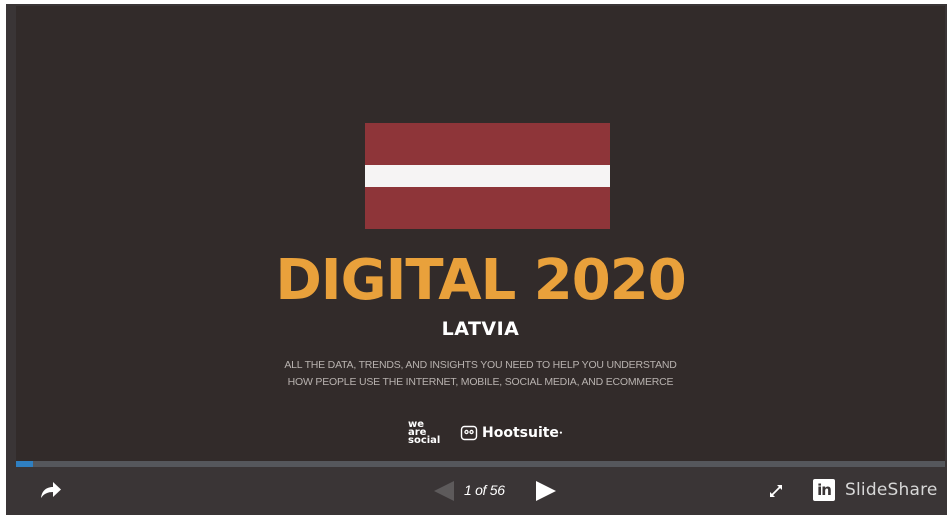 The width and height of the screenshot is (947, 515). I want to click on sponsor-logos: we are social Hootsuite •, so click(485, 433).